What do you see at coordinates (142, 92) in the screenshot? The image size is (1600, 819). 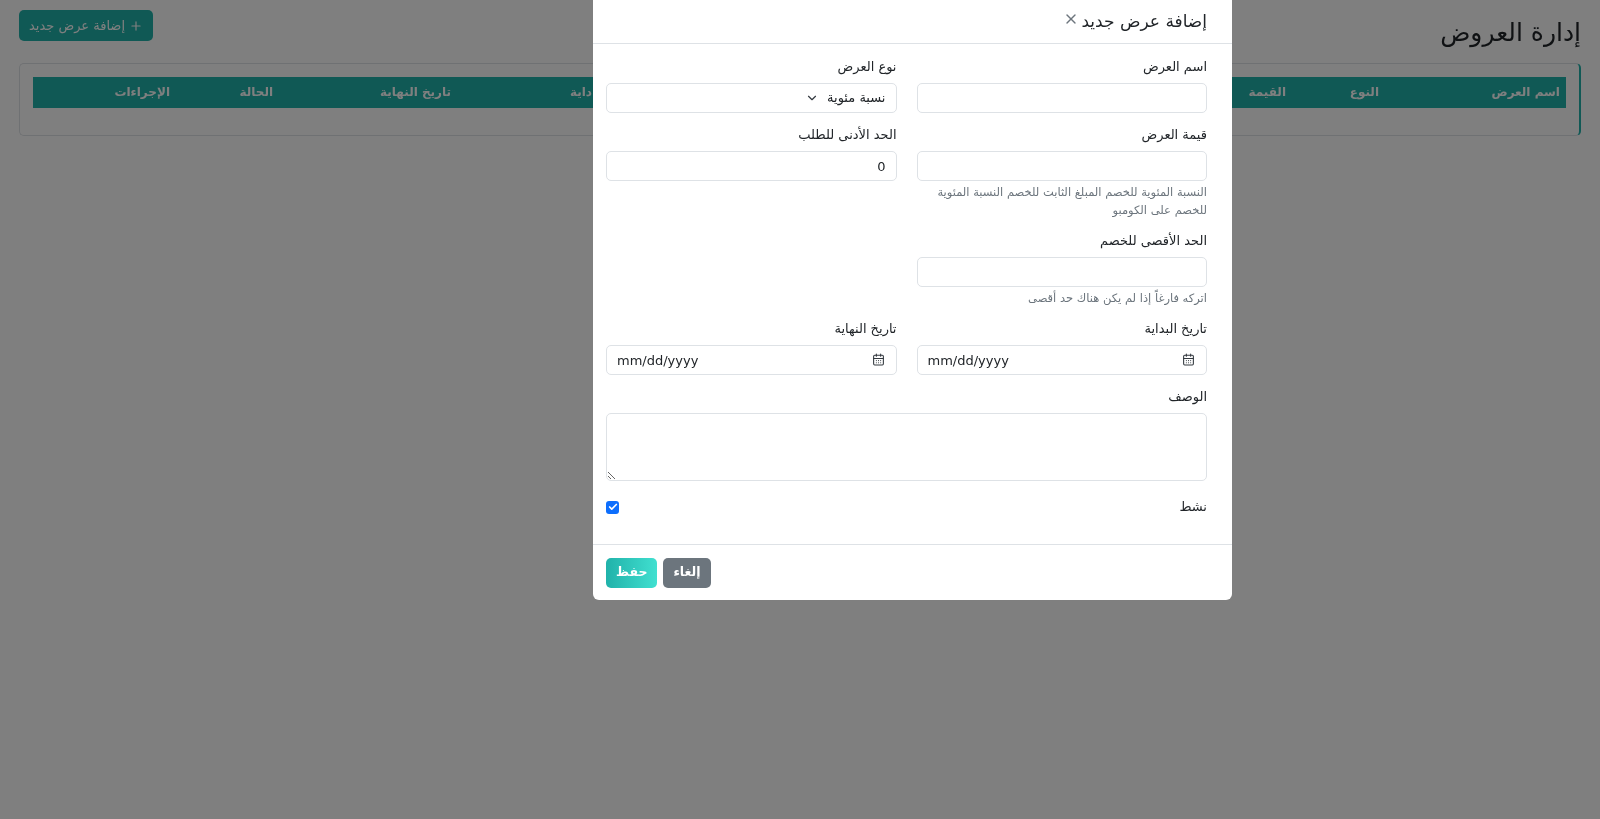 I see `column-header: الإجراءات` at bounding box center [142, 92].